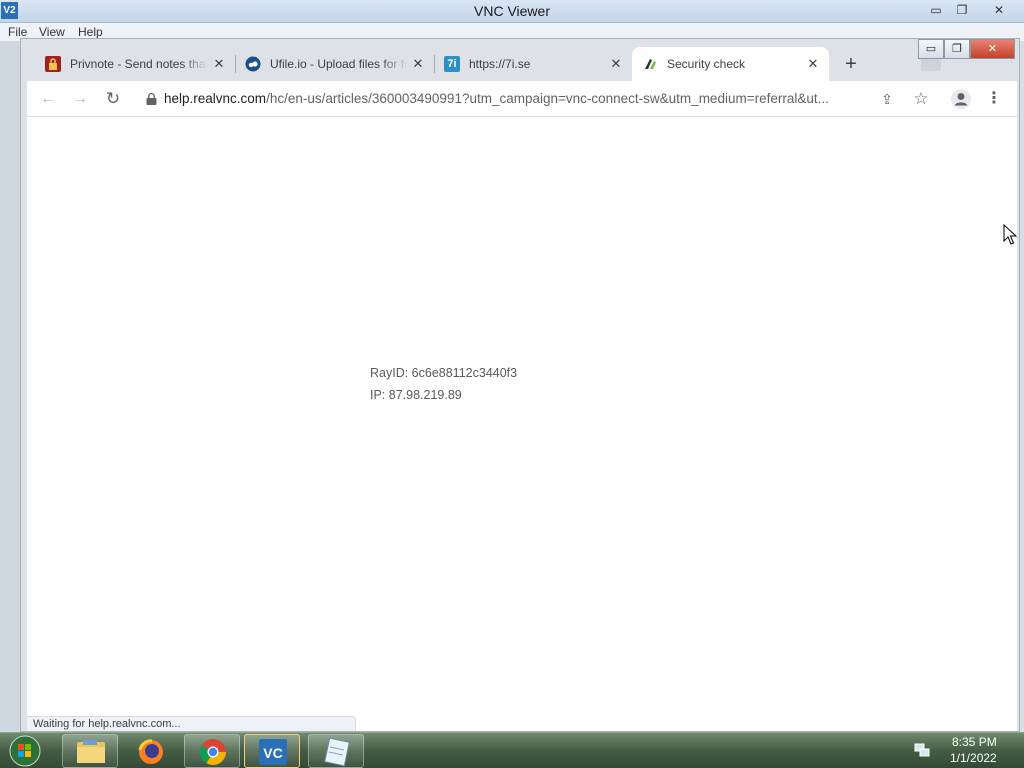 This screenshot has height=768, width=1024. What do you see at coordinates (25, 750) in the screenshot?
I see `start-orb-icon` at bounding box center [25, 750].